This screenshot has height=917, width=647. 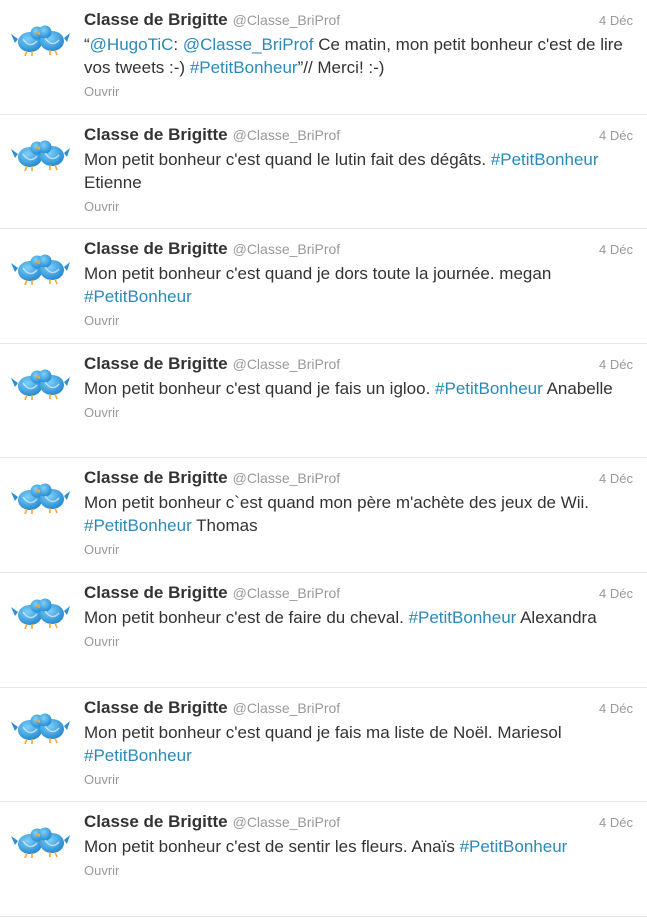 I want to click on tweet-text-segment: Anabelle, so click(x=577, y=388).